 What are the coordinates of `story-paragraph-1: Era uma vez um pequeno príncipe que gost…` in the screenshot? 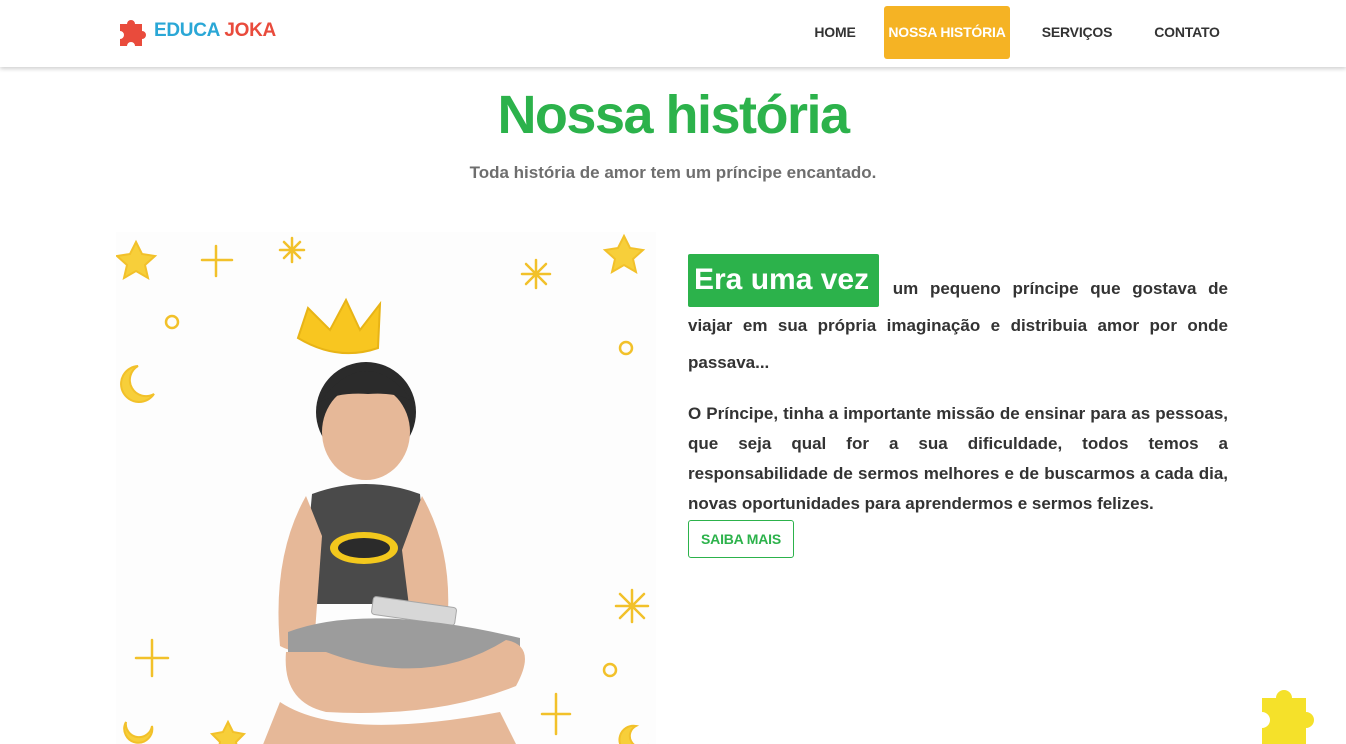 It's located at (958, 317).